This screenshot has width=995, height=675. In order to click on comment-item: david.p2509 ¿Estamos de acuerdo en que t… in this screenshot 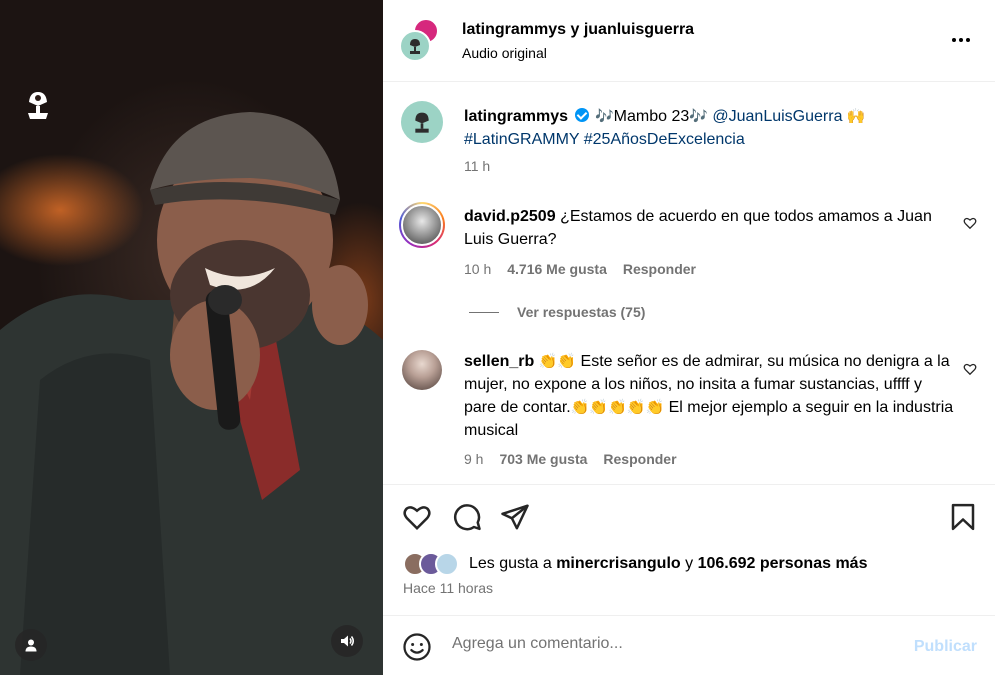, I will do `click(704, 228)`.